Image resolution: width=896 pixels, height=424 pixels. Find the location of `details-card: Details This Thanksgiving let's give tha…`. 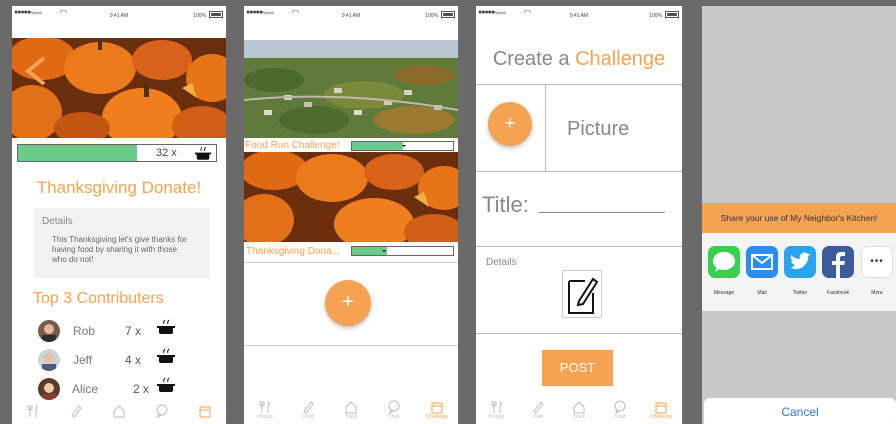

details-card: Details This Thanksgiving let's give tha… is located at coordinates (122, 243).